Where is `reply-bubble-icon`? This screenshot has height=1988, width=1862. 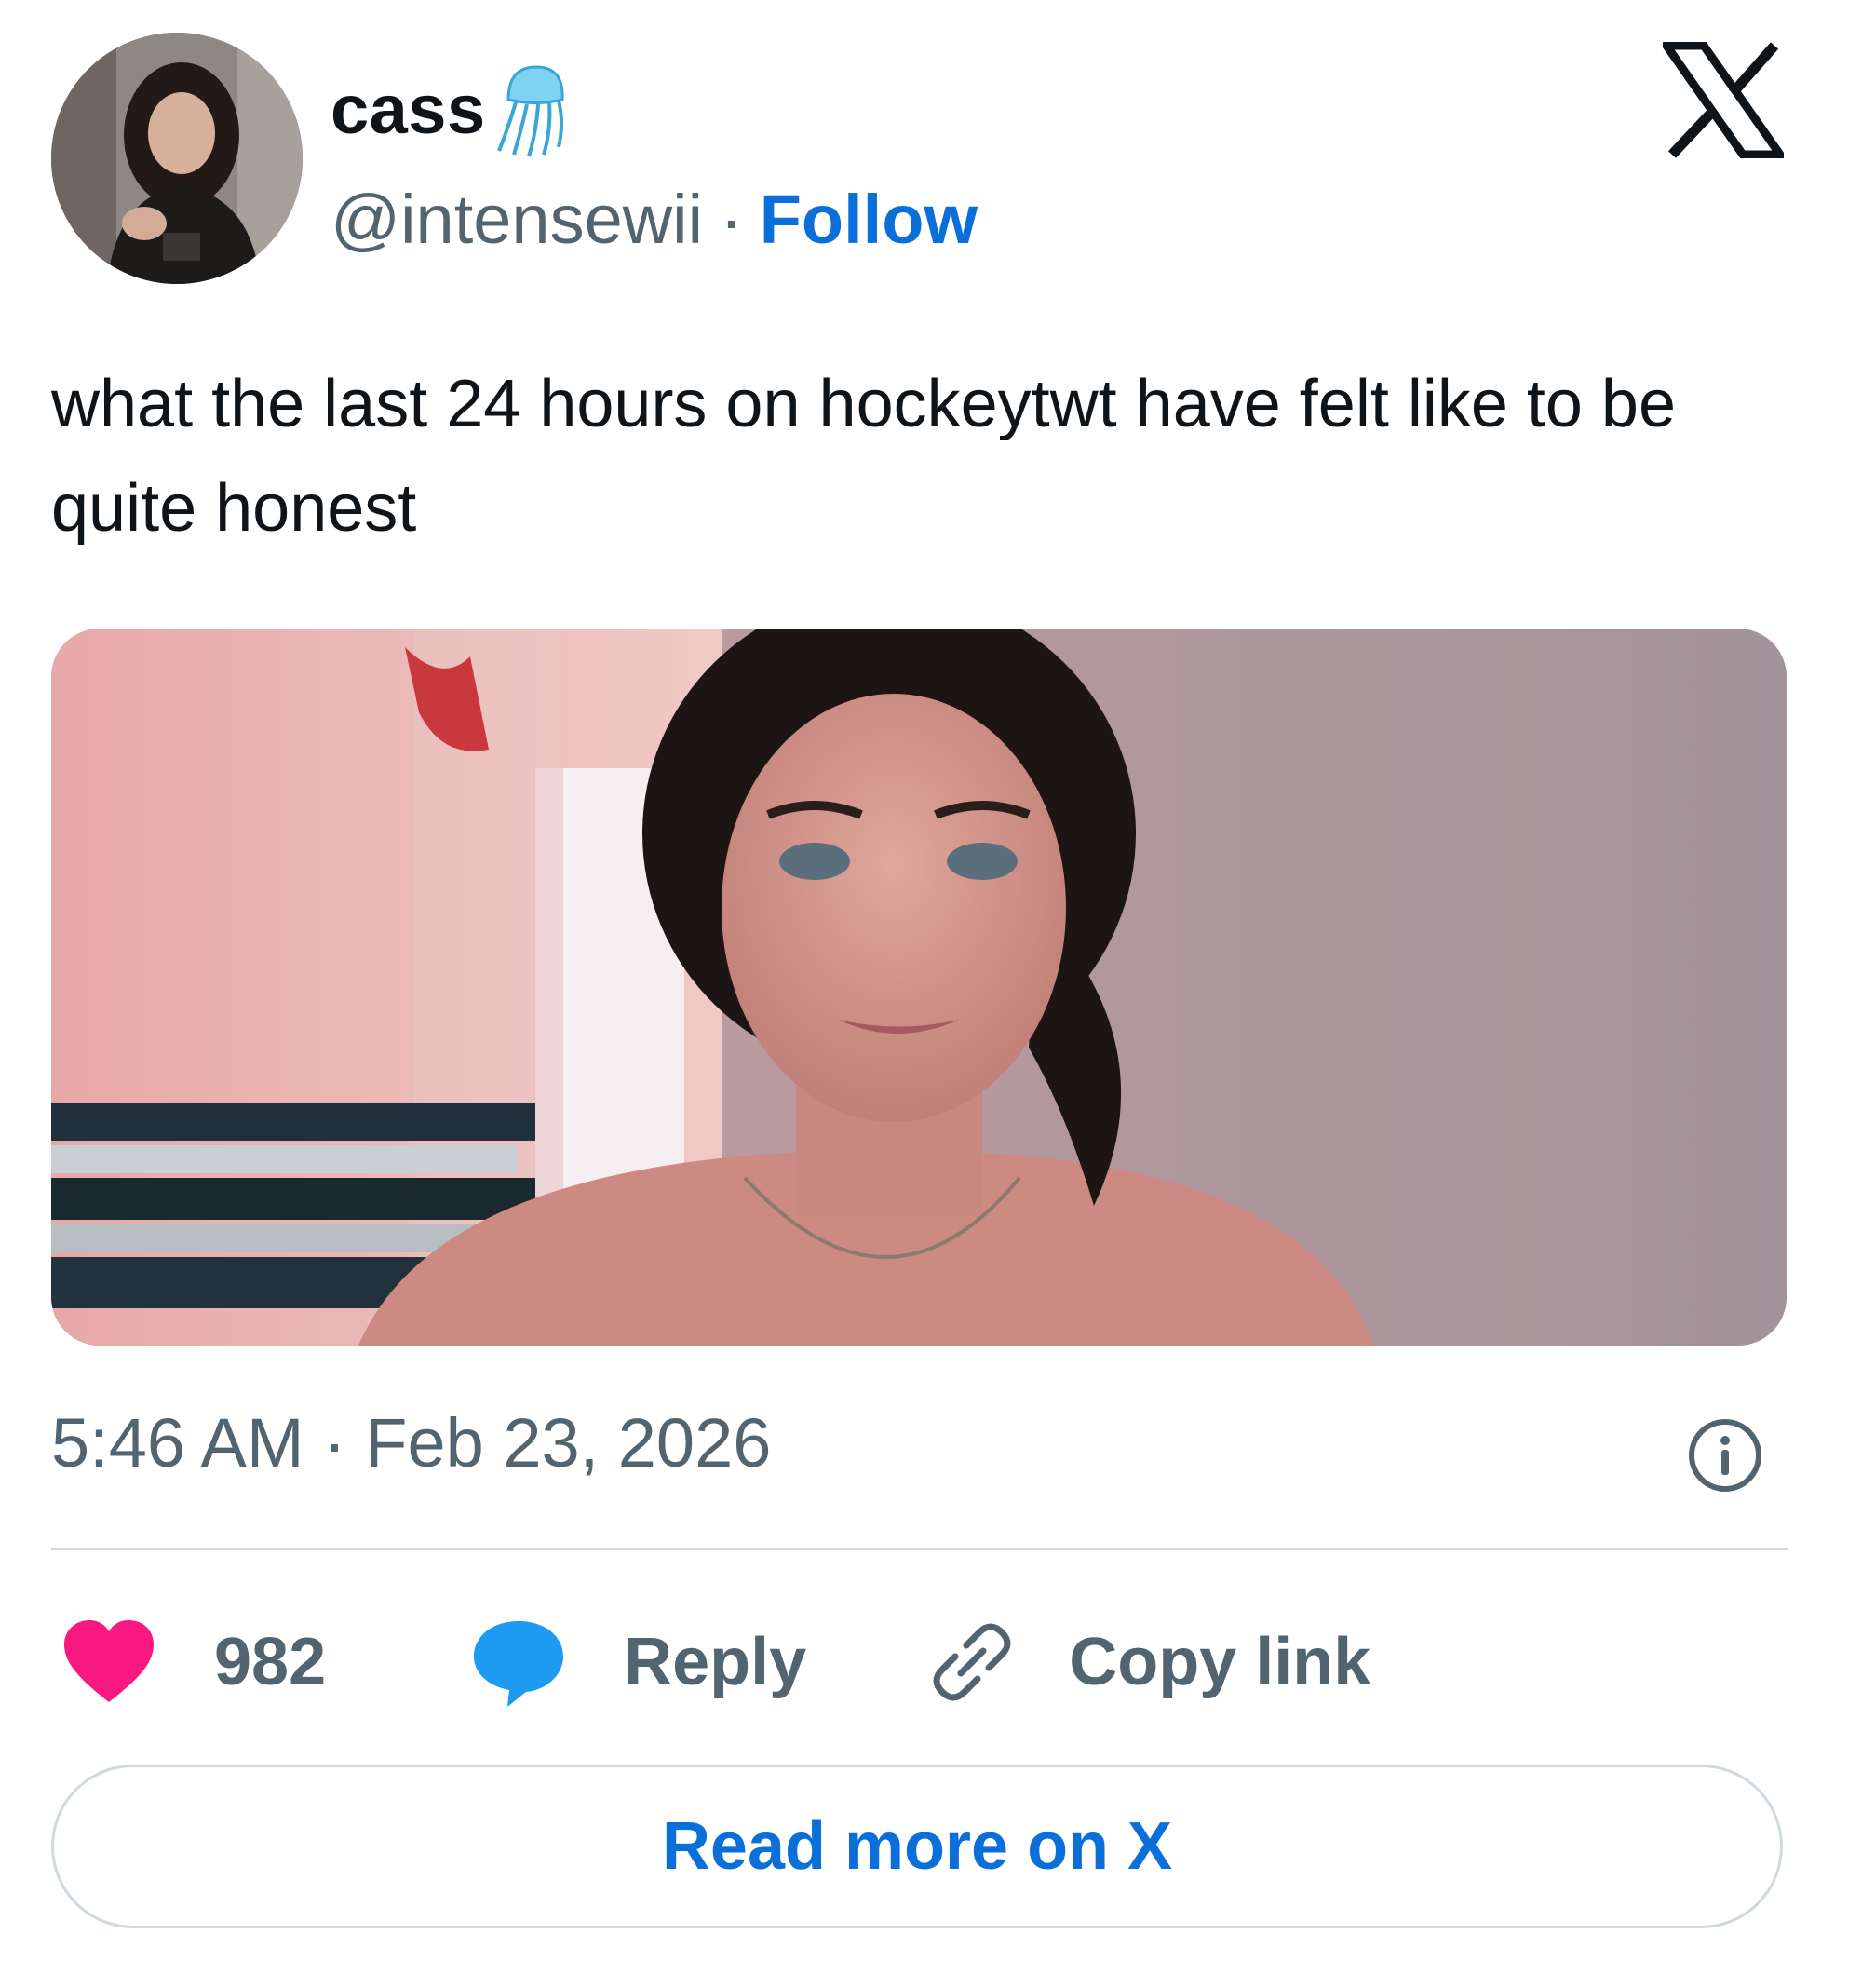
reply-bubble-icon is located at coordinates (519, 1664).